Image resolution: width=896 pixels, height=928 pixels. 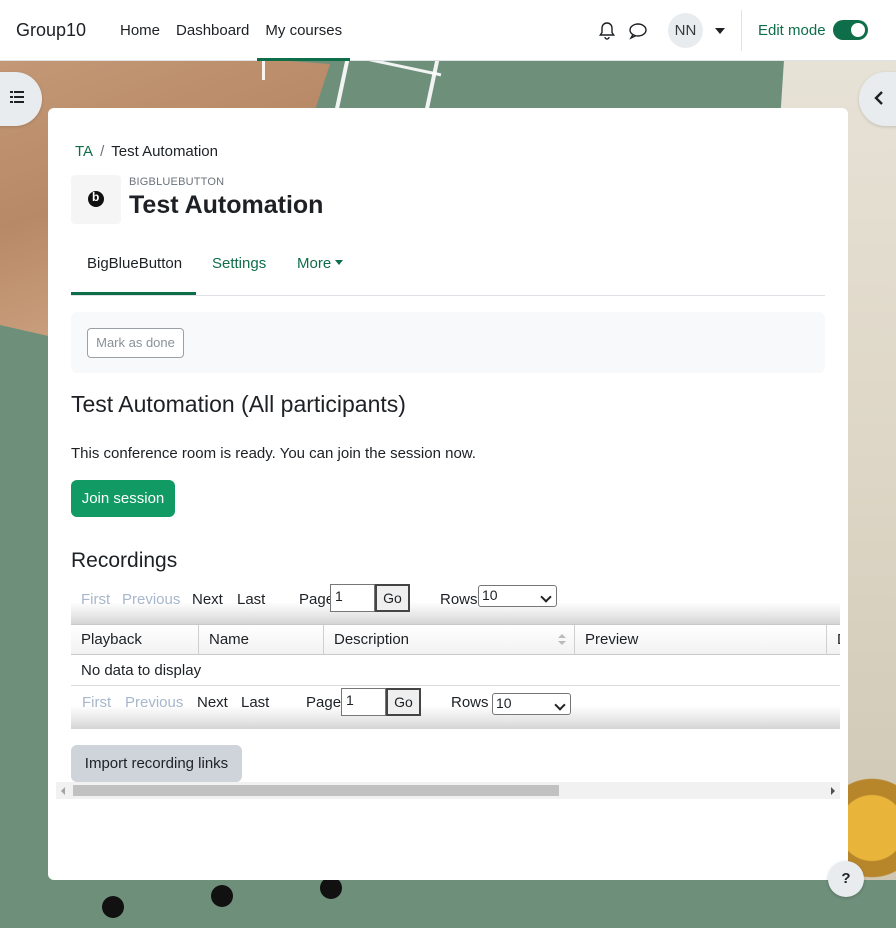 What do you see at coordinates (17, 97) in the screenshot?
I see `list-icon` at bounding box center [17, 97].